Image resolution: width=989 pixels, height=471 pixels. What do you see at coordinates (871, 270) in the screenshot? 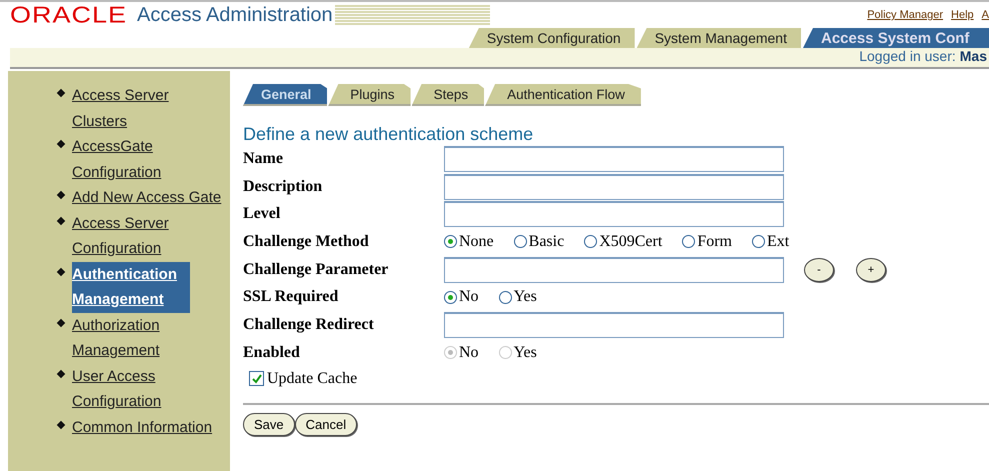
I see `round-button: +` at bounding box center [871, 270].